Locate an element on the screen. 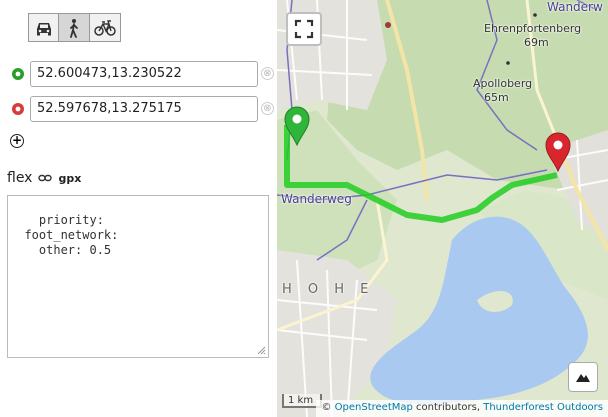 This screenshot has width=608, height=417. profile-options: flex gpx is located at coordinates (44, 178).